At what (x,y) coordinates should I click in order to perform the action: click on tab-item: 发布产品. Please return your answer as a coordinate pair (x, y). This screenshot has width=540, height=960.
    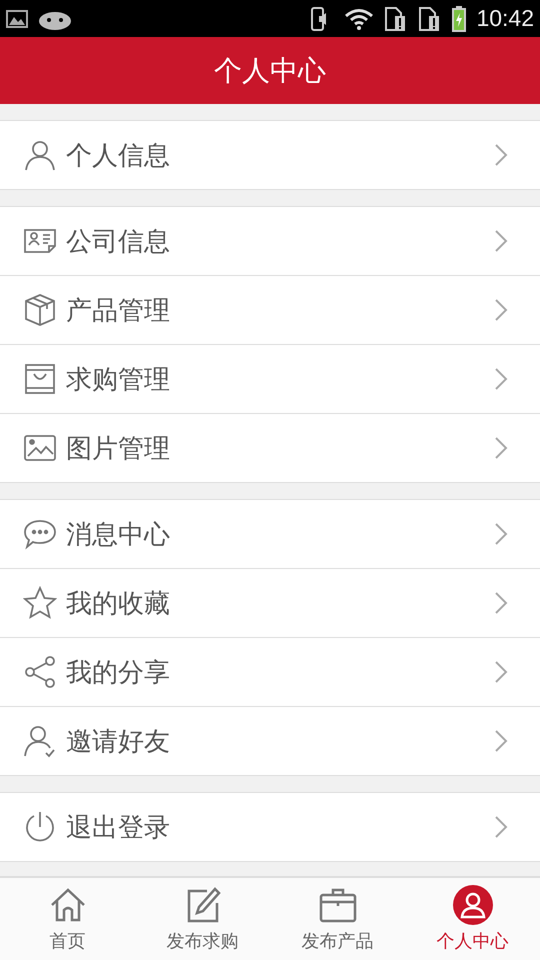
    Looking at the image, I should click on (337, 919).